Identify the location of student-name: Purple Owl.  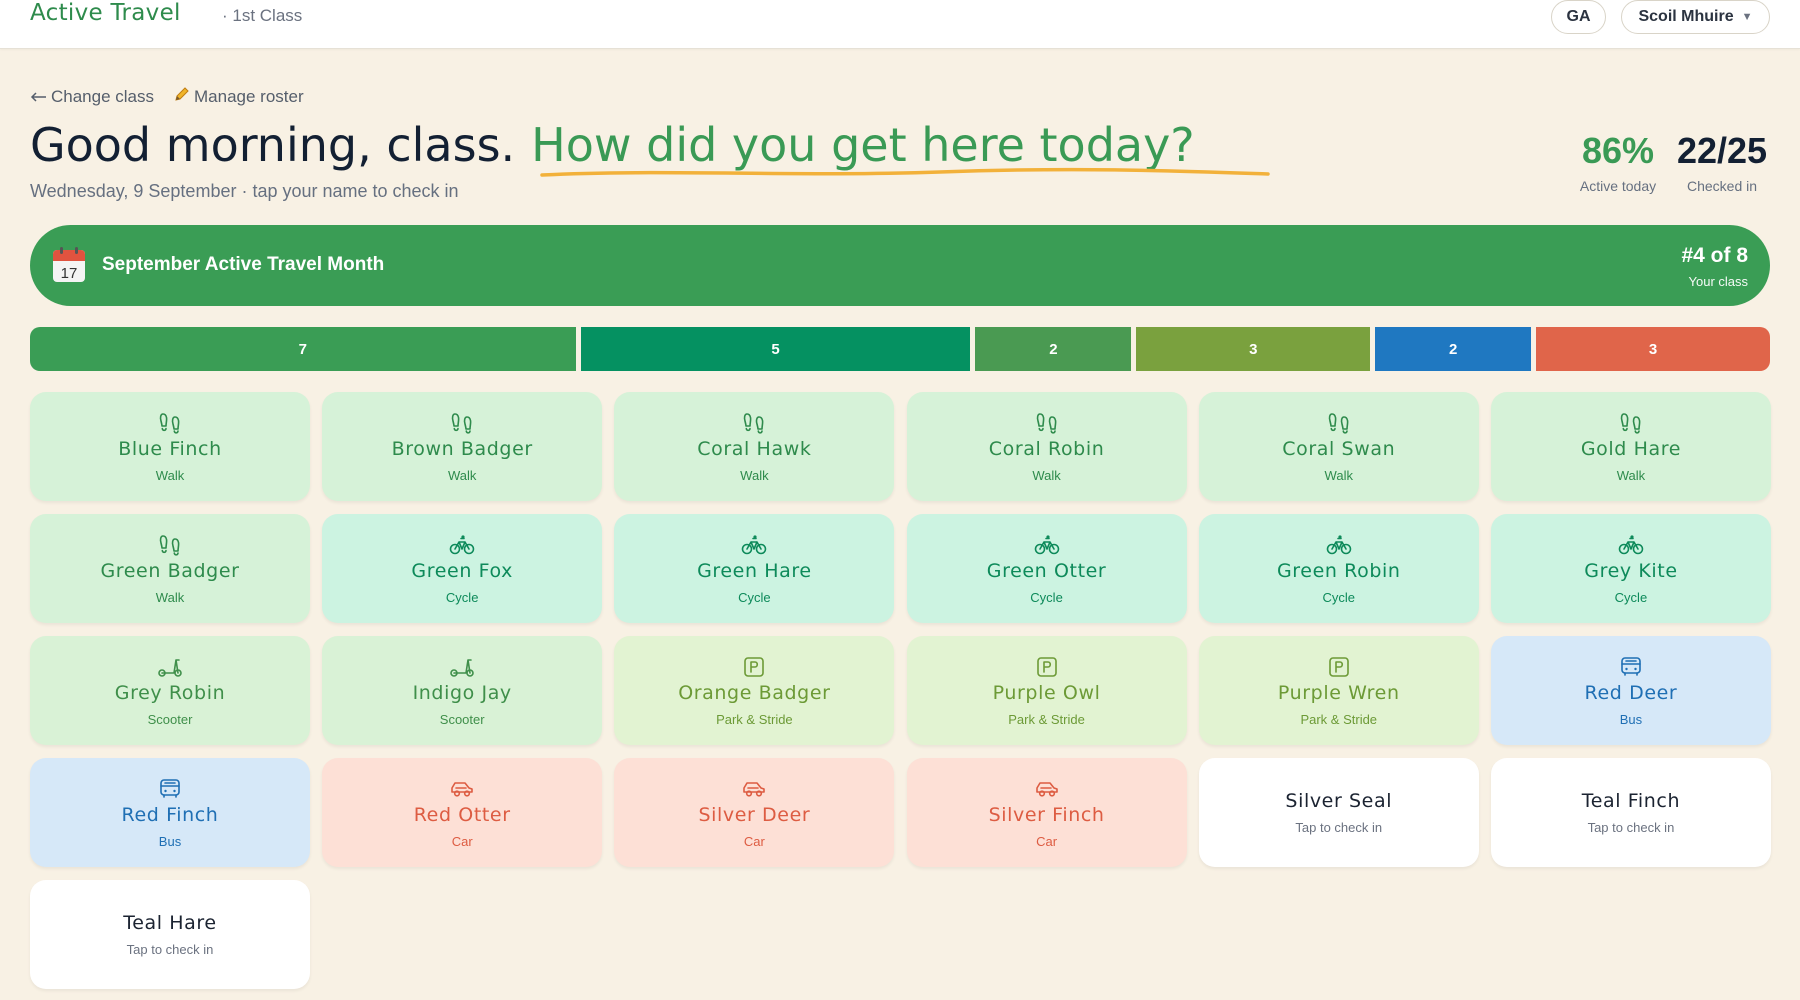
(1046, 692).